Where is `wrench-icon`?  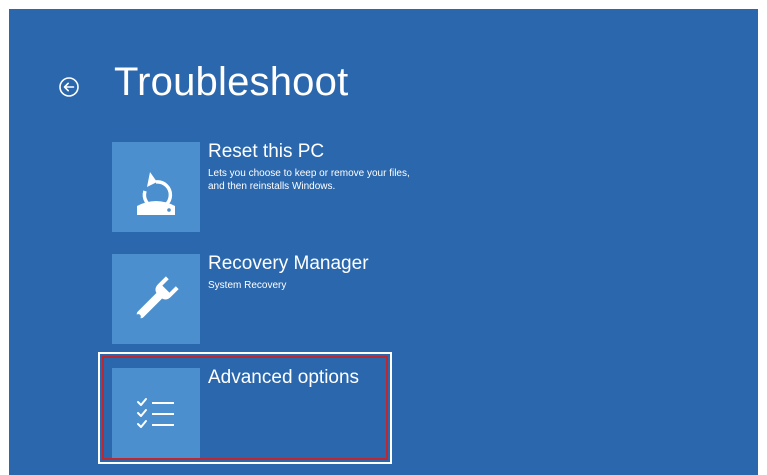
wrench-icon is located at coordinates (157, 298).